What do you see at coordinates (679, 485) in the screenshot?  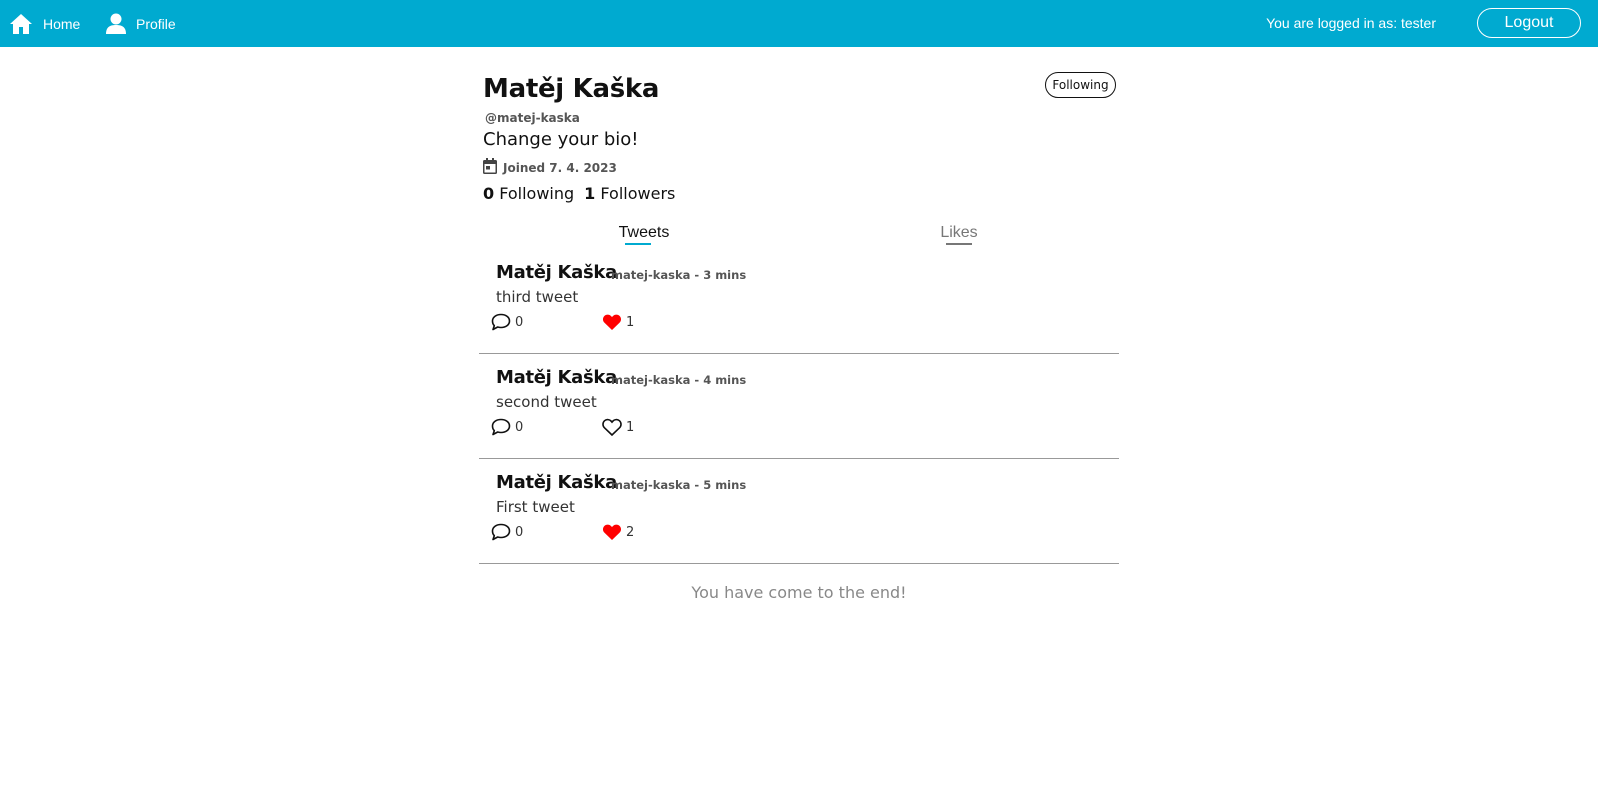 I see `tweet-meta: matej-kaska - 5 mins` at bounding box center [679, 485].